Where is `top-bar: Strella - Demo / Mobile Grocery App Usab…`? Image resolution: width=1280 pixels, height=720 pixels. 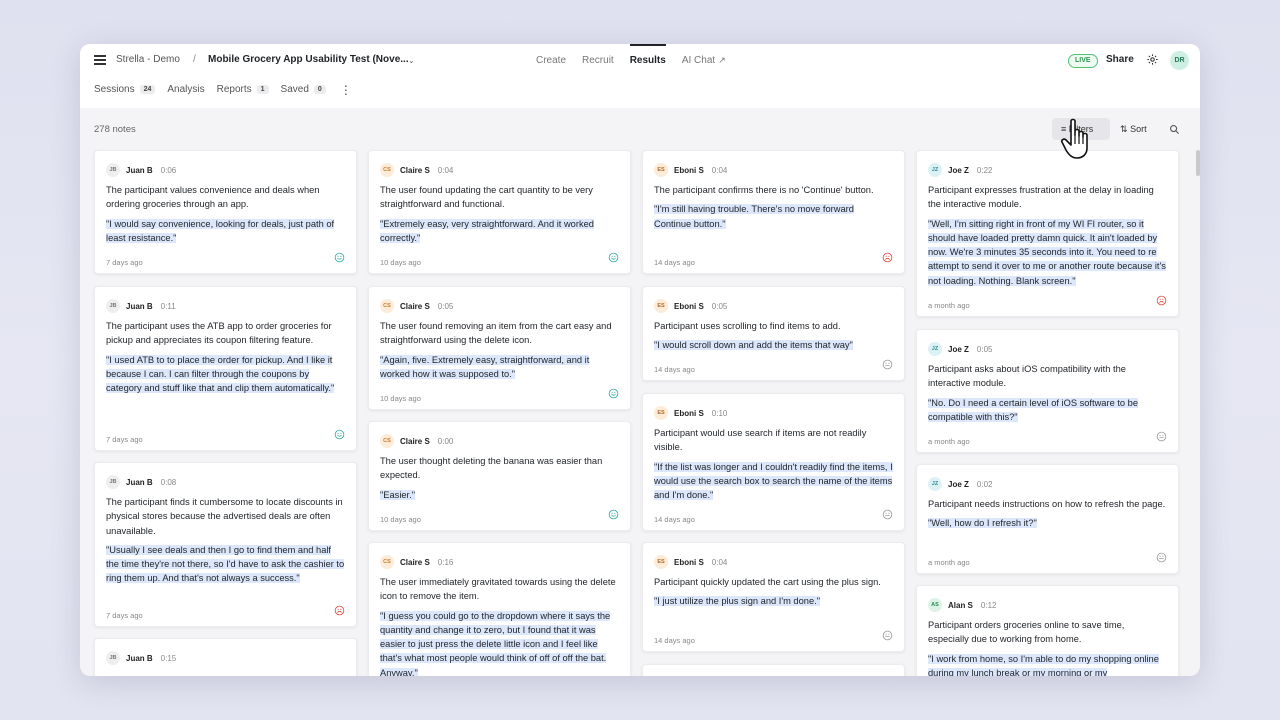 top-bar: Strella - Demo / Mobile Grocery App Usab… is located at coordinates (640, 76).